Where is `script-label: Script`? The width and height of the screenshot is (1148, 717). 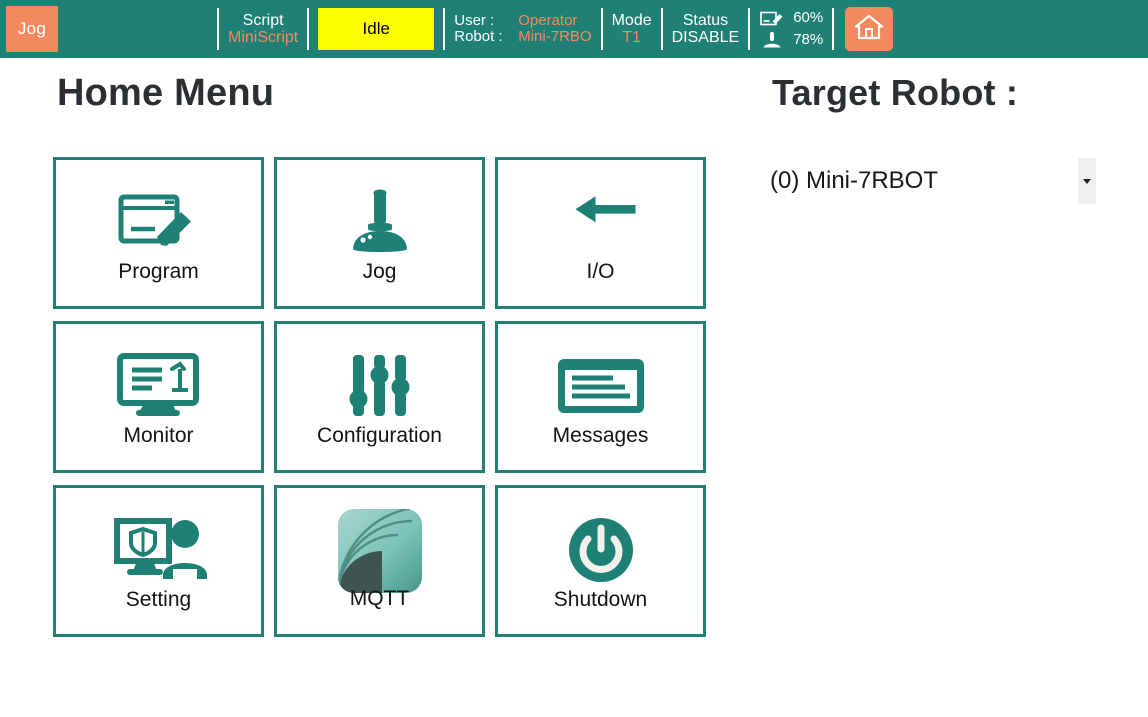 script-label: Script is located at coordinates (263, 20).